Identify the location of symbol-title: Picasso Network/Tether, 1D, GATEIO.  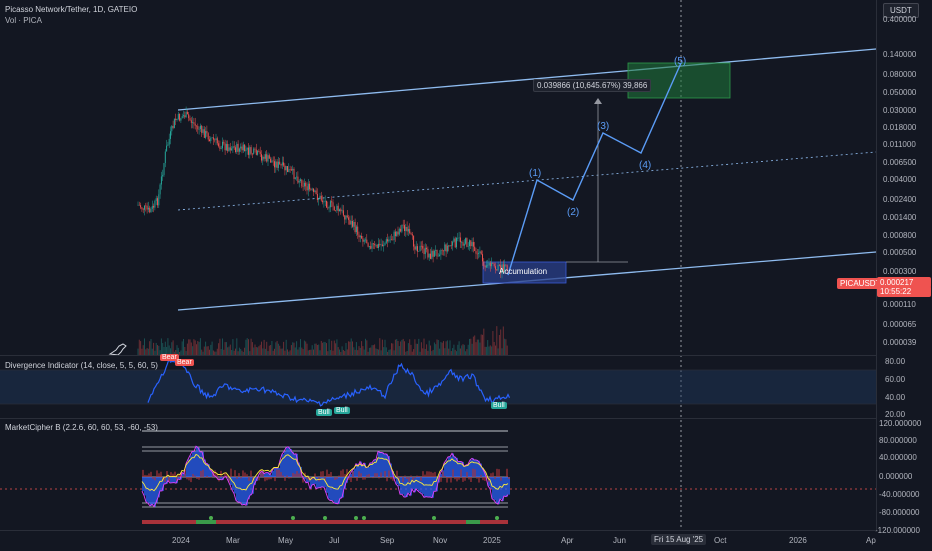
(71, 9).